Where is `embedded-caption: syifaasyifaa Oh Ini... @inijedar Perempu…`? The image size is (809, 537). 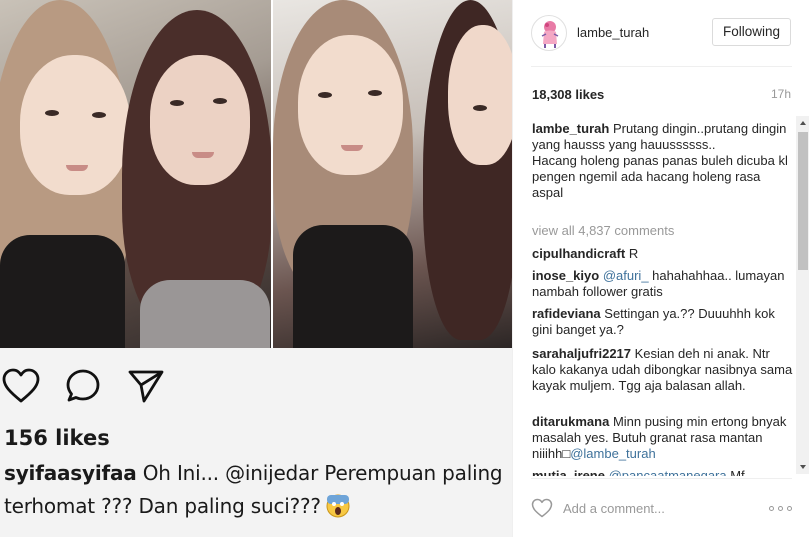
embedded-caption: syifaasyifaa Oh Ini... @inijedar Perempu… is located at coordinates (256, 490).